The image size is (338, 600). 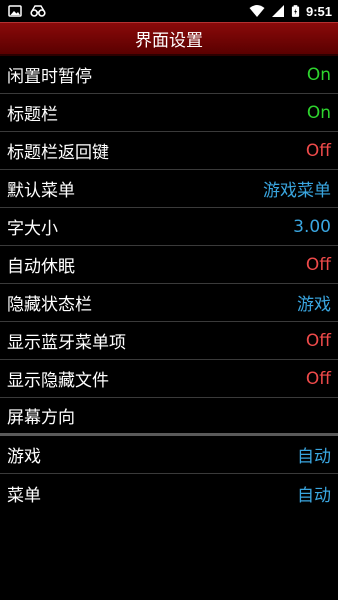 I want to click on glasses-icon, so click(x=38, y=11).